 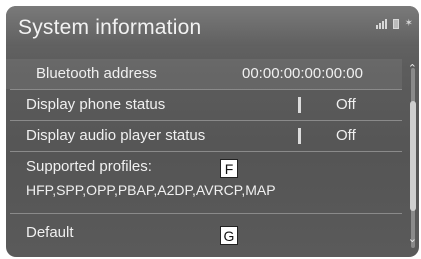 What do you see at coordinates (204, 74) in the screenshot?
I see `bluetooth-address-row: Bluetooth address 00:00:00:00:00:00` at bounding box center [204, 74].